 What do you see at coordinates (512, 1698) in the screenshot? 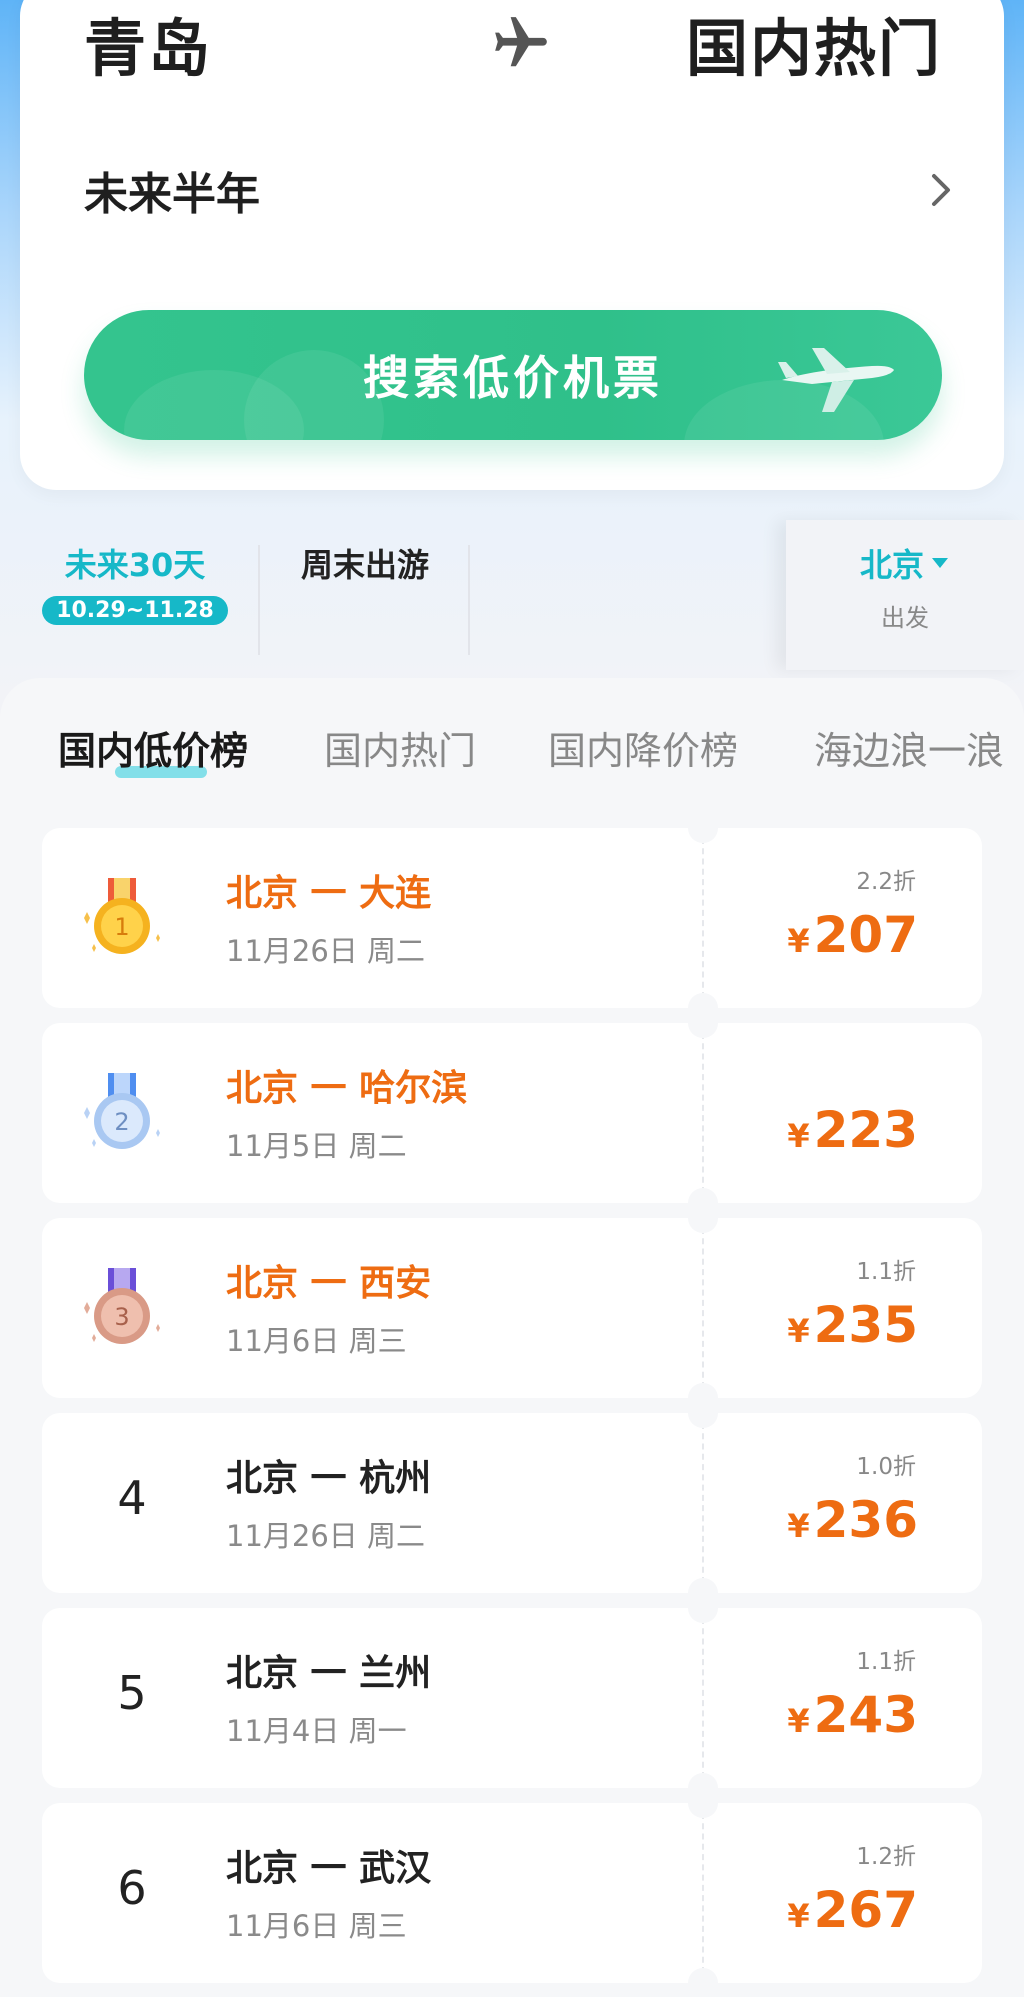
I see `ranking-item: 5 北京 一 兰州 11月4日 周一 1.1折 ¥ 243` at bounding box center [512, 1698].